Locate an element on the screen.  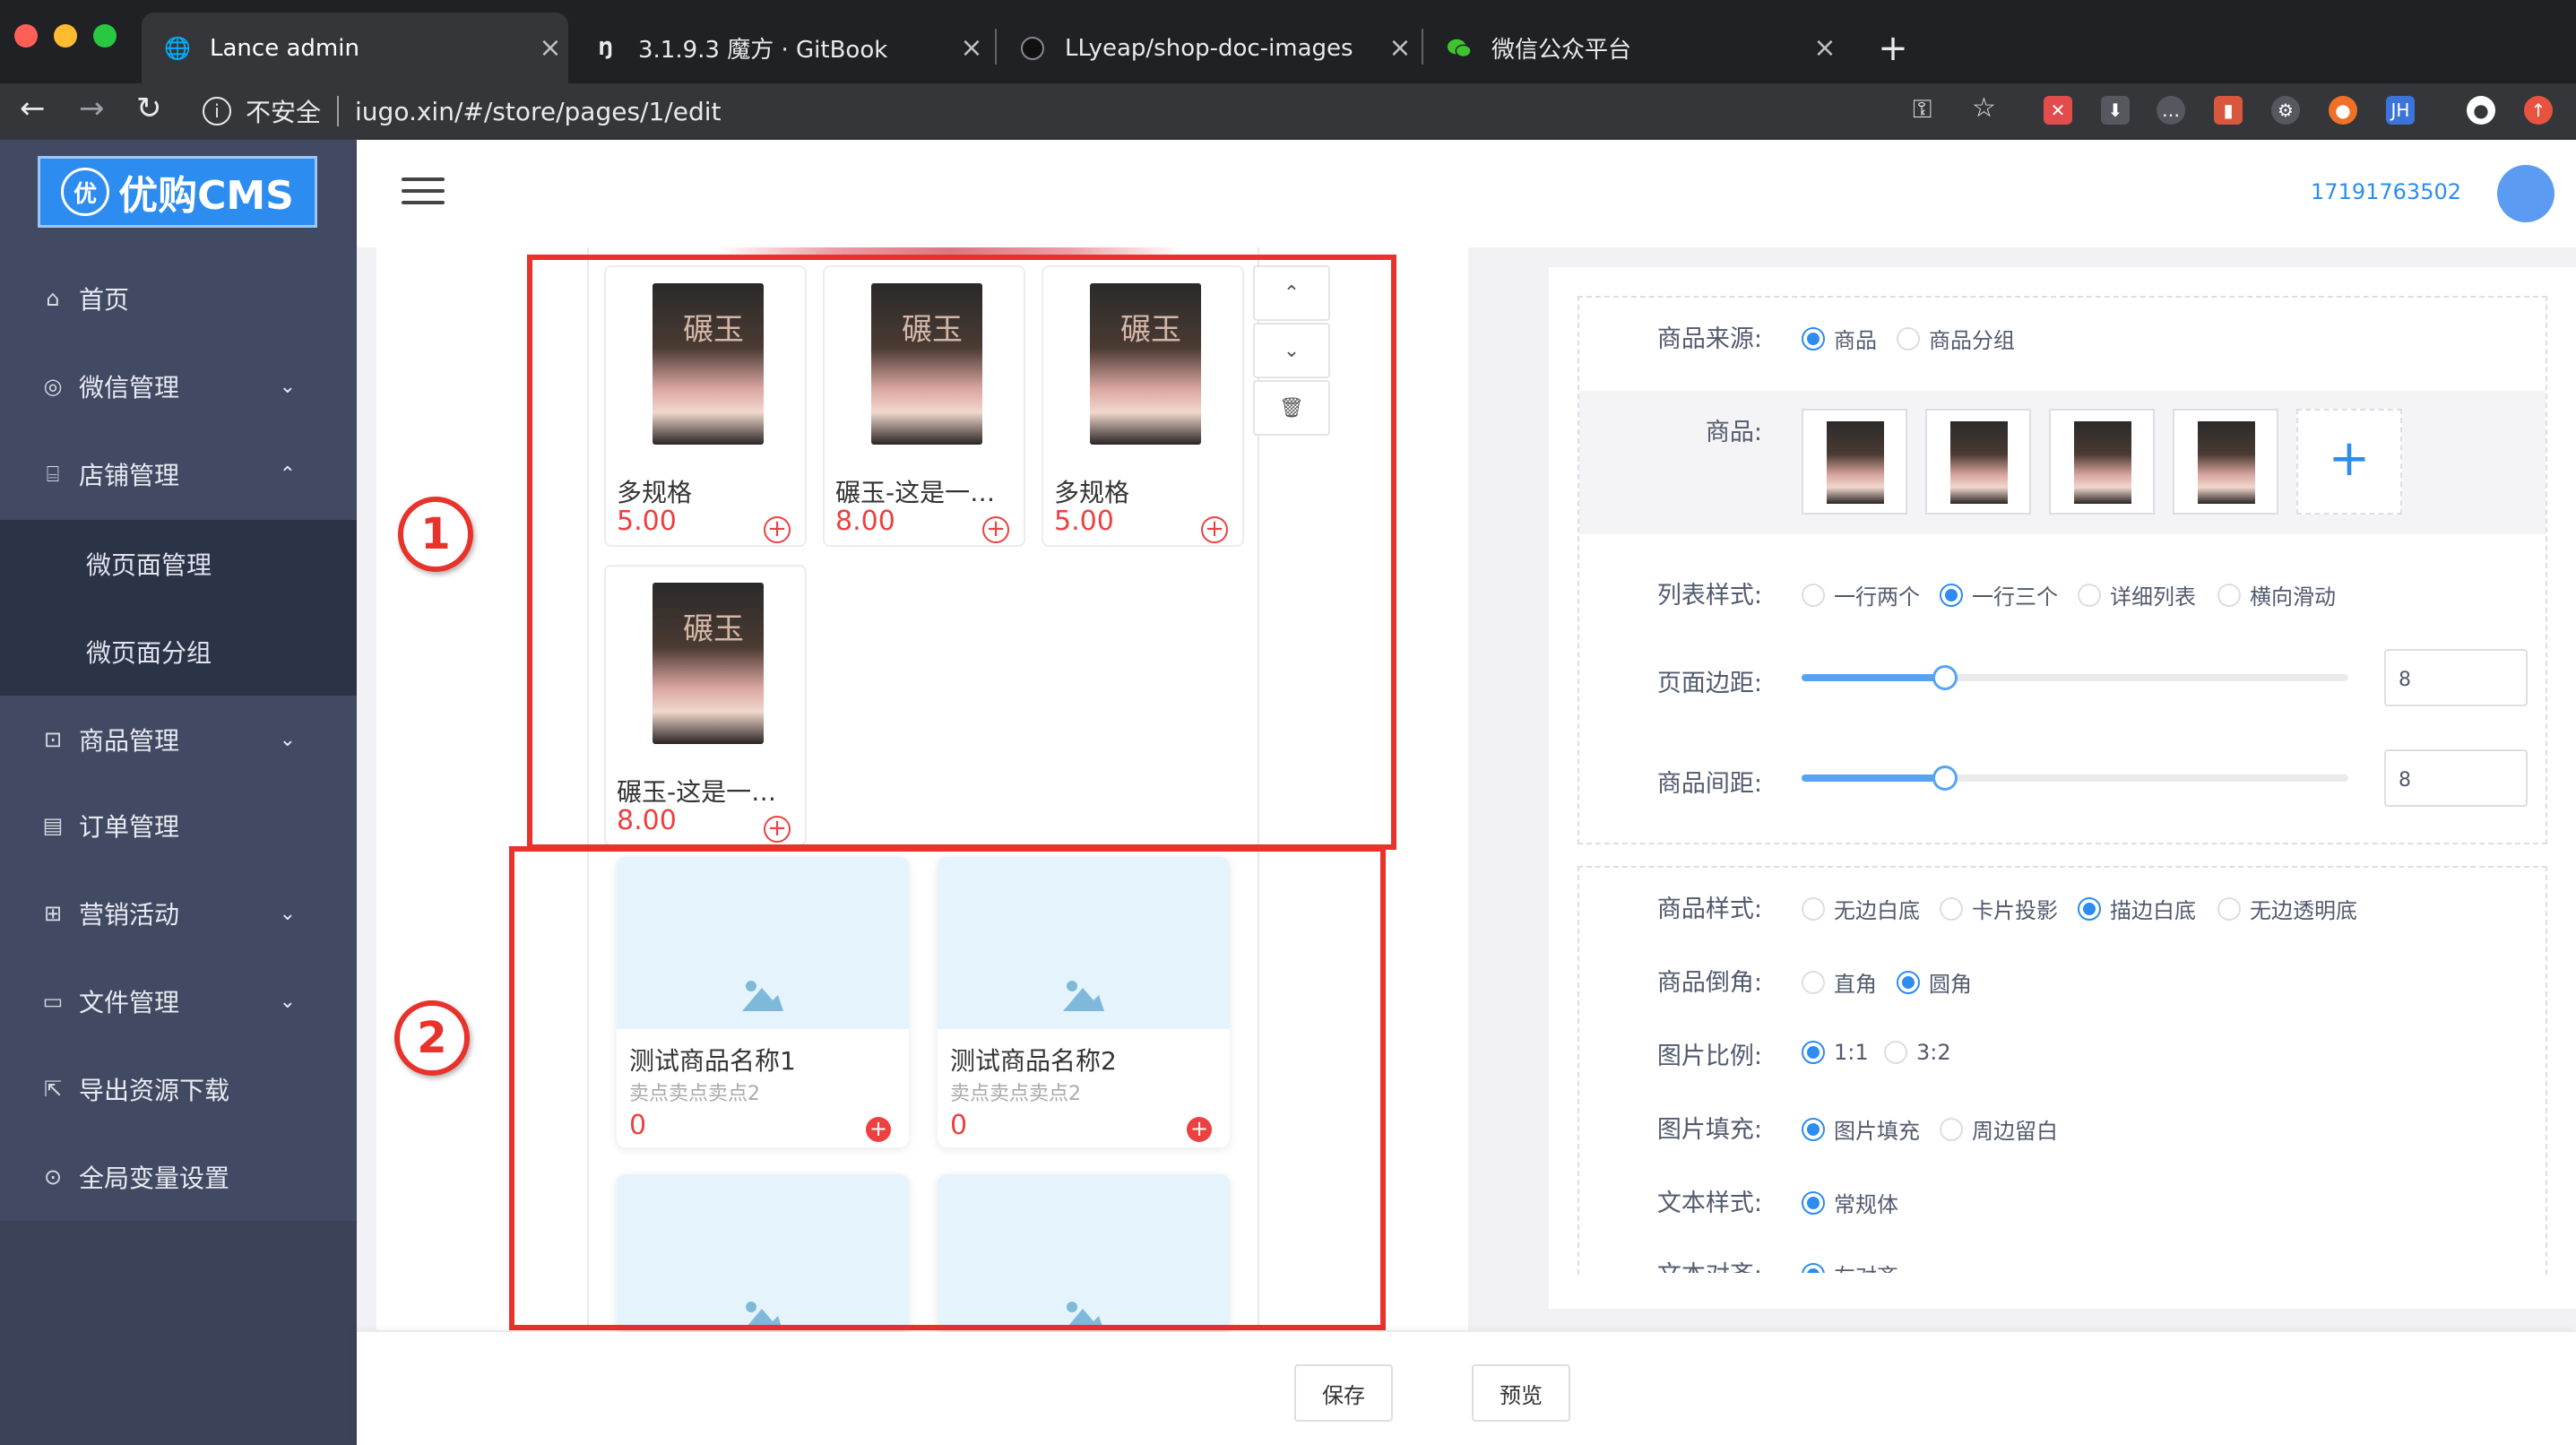
logo: 优 优购CMS is located at coordinates (177, 192).